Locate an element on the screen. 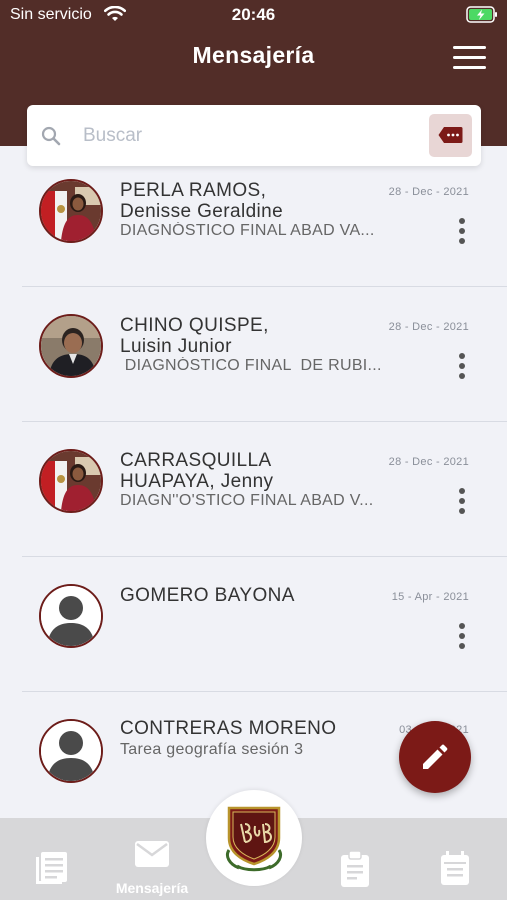 Image resolution: width=507 pixels, height=900 pixels. compose-button is located at coordinates (435, 757).